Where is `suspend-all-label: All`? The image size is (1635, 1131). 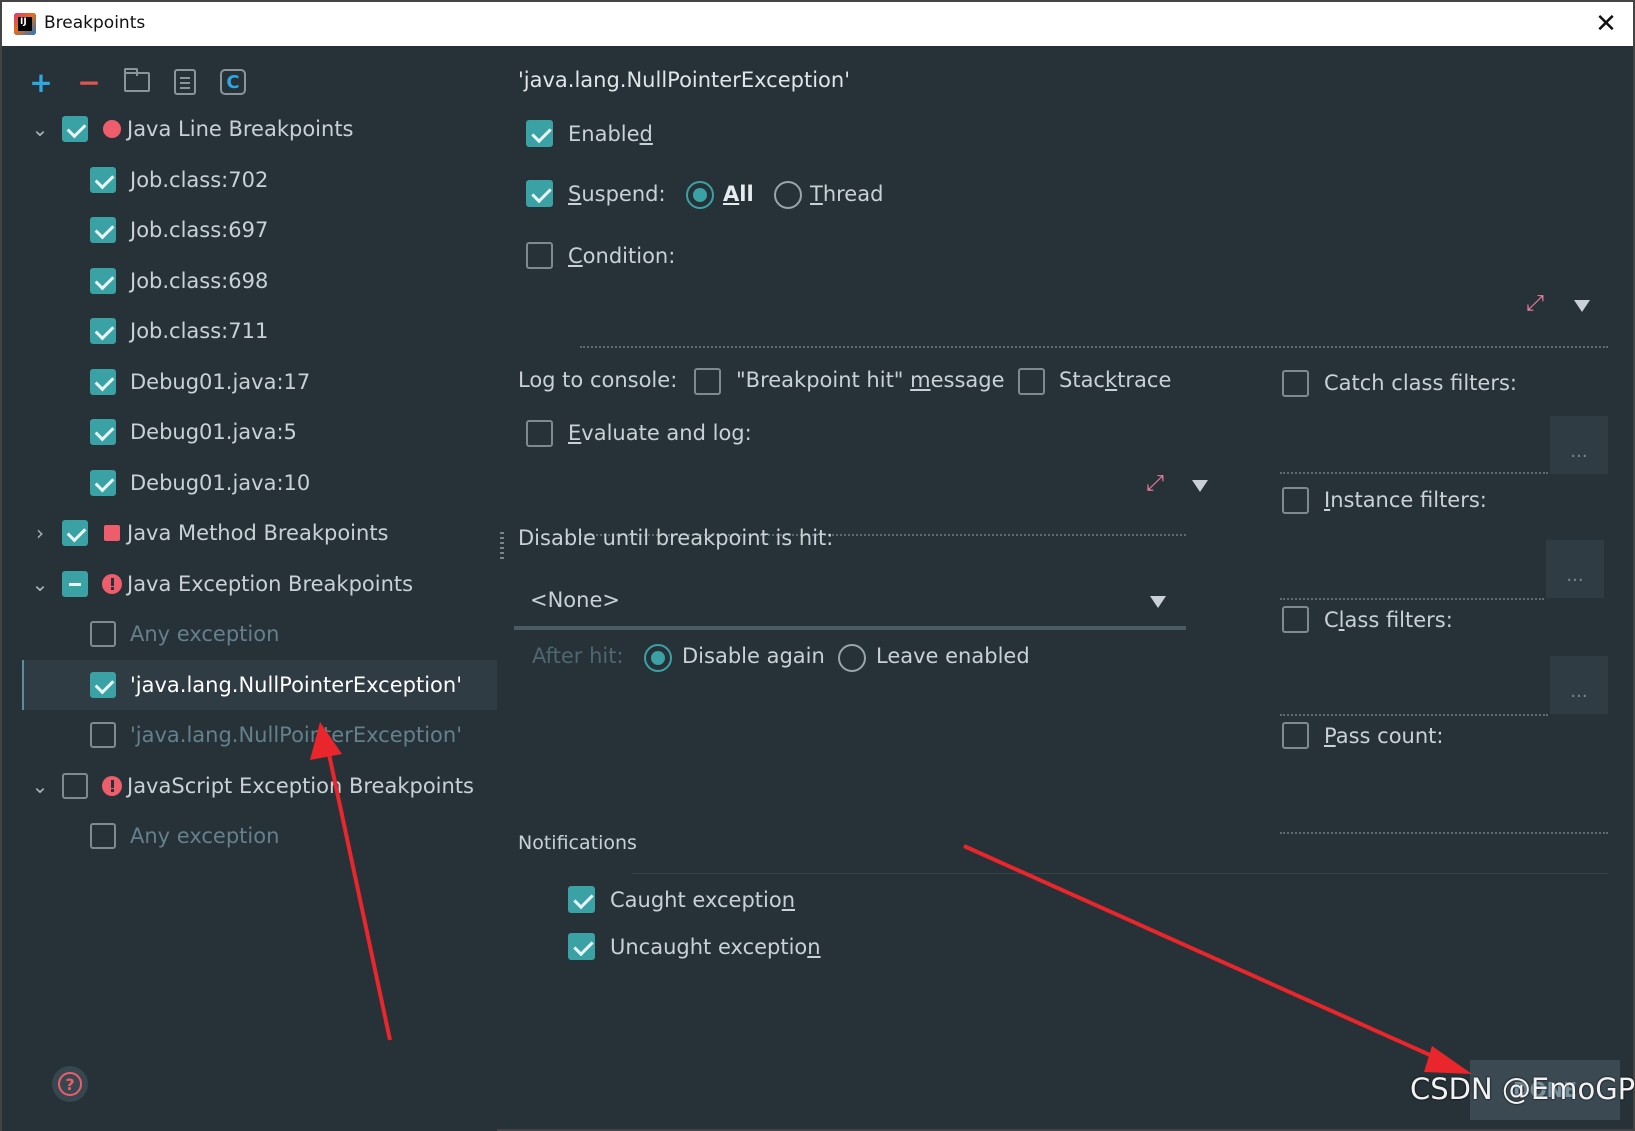
suspend-all-label: All is located at coordinates (738, 194).